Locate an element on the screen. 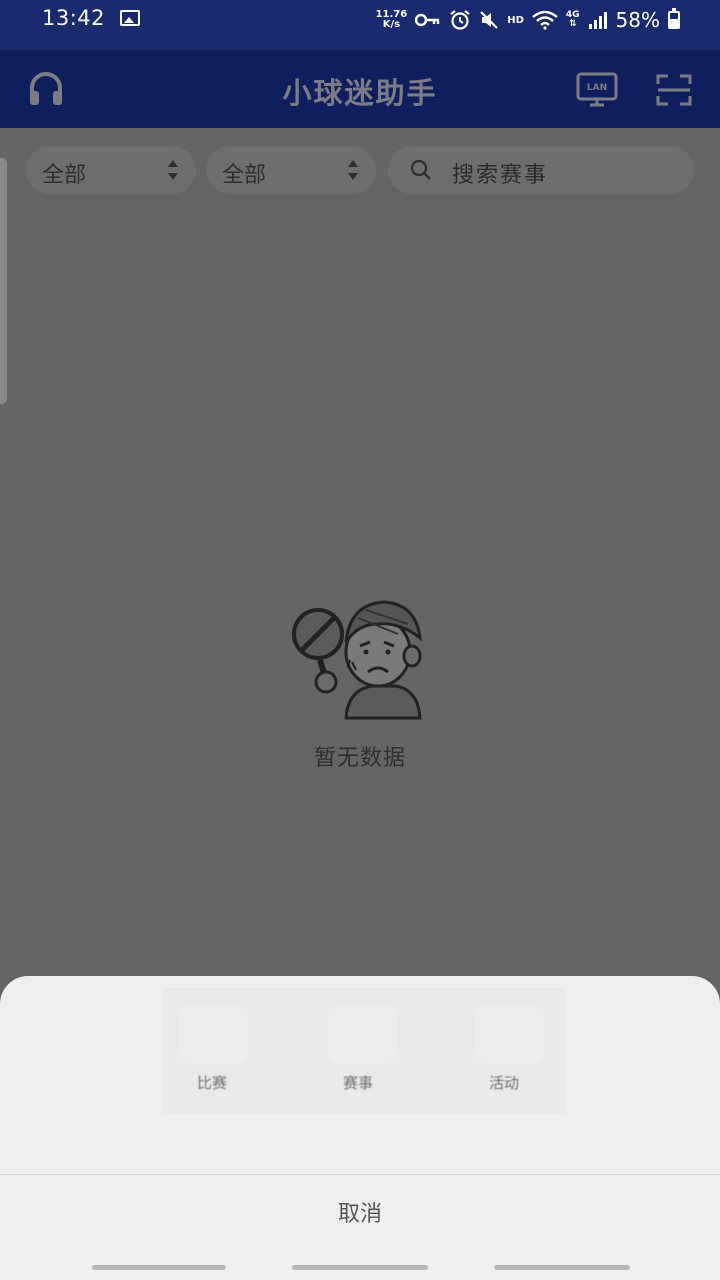 Image resolution: width=720 pixels, height=1280 pixels. network-type: 4G ⇅ is located at coordinates (573, 20).